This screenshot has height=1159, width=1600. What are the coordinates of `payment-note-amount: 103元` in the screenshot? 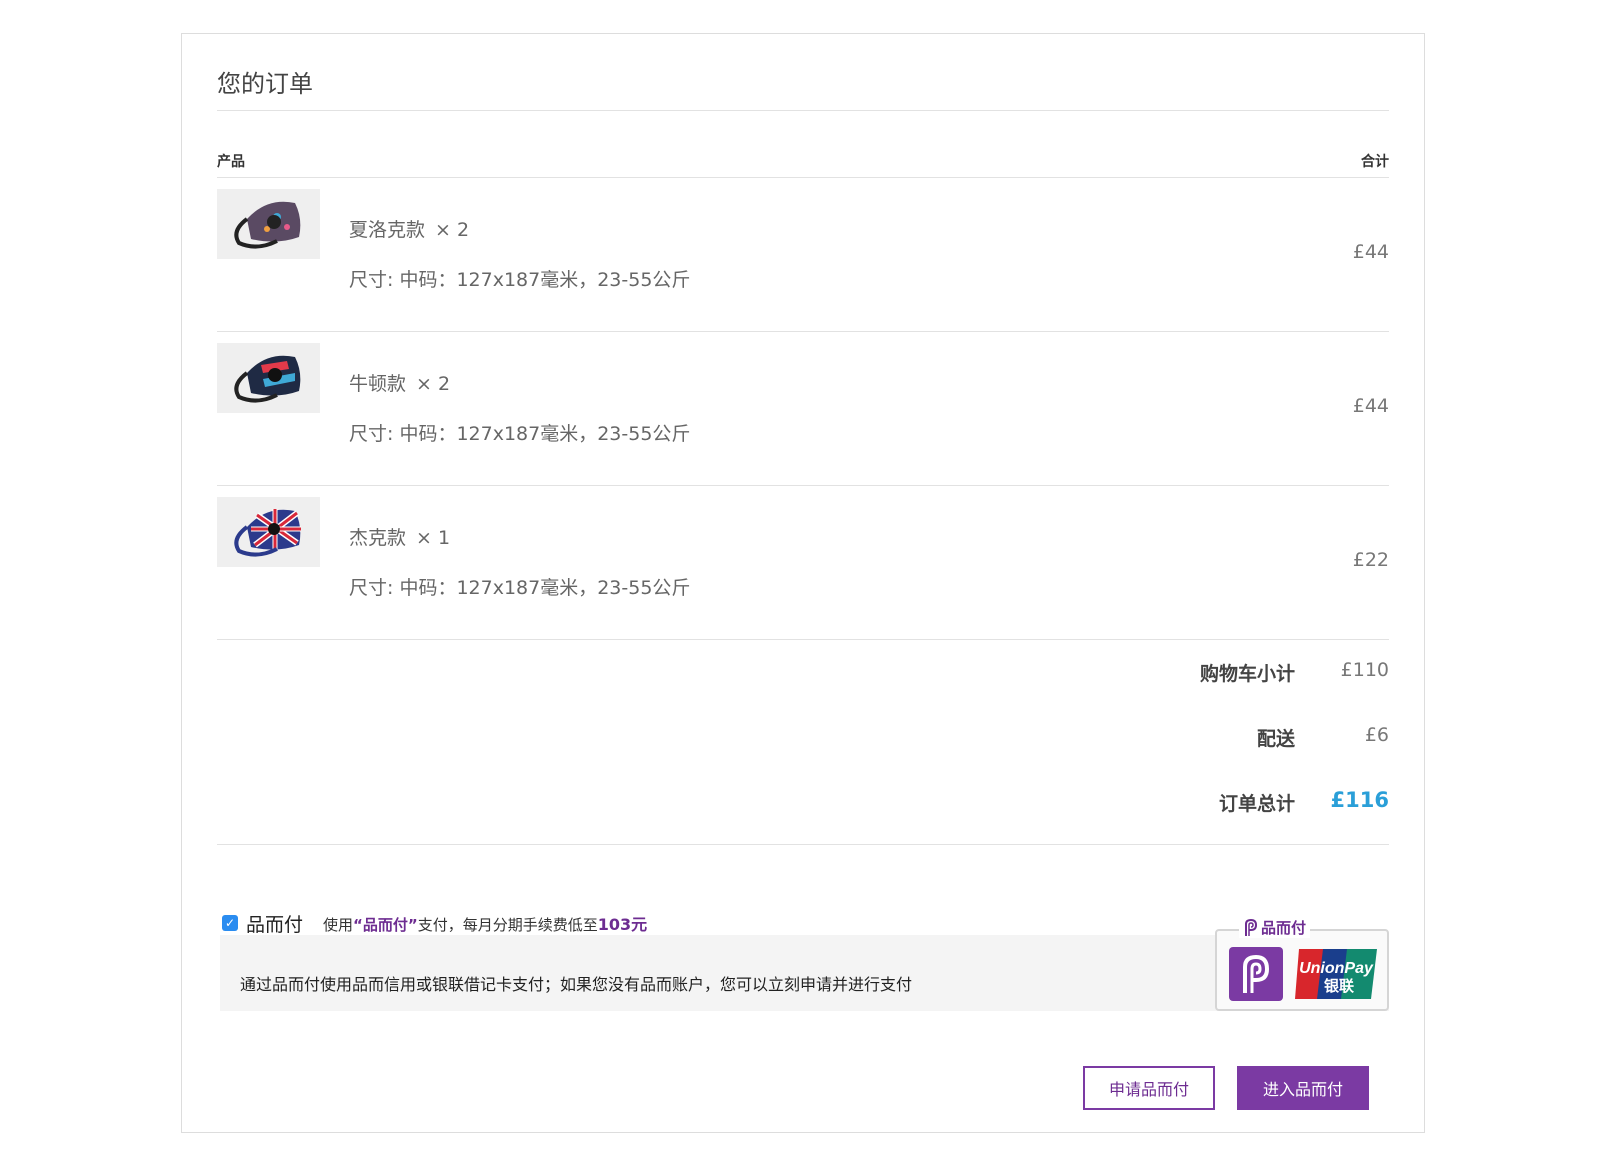 It's located at (622, 924).